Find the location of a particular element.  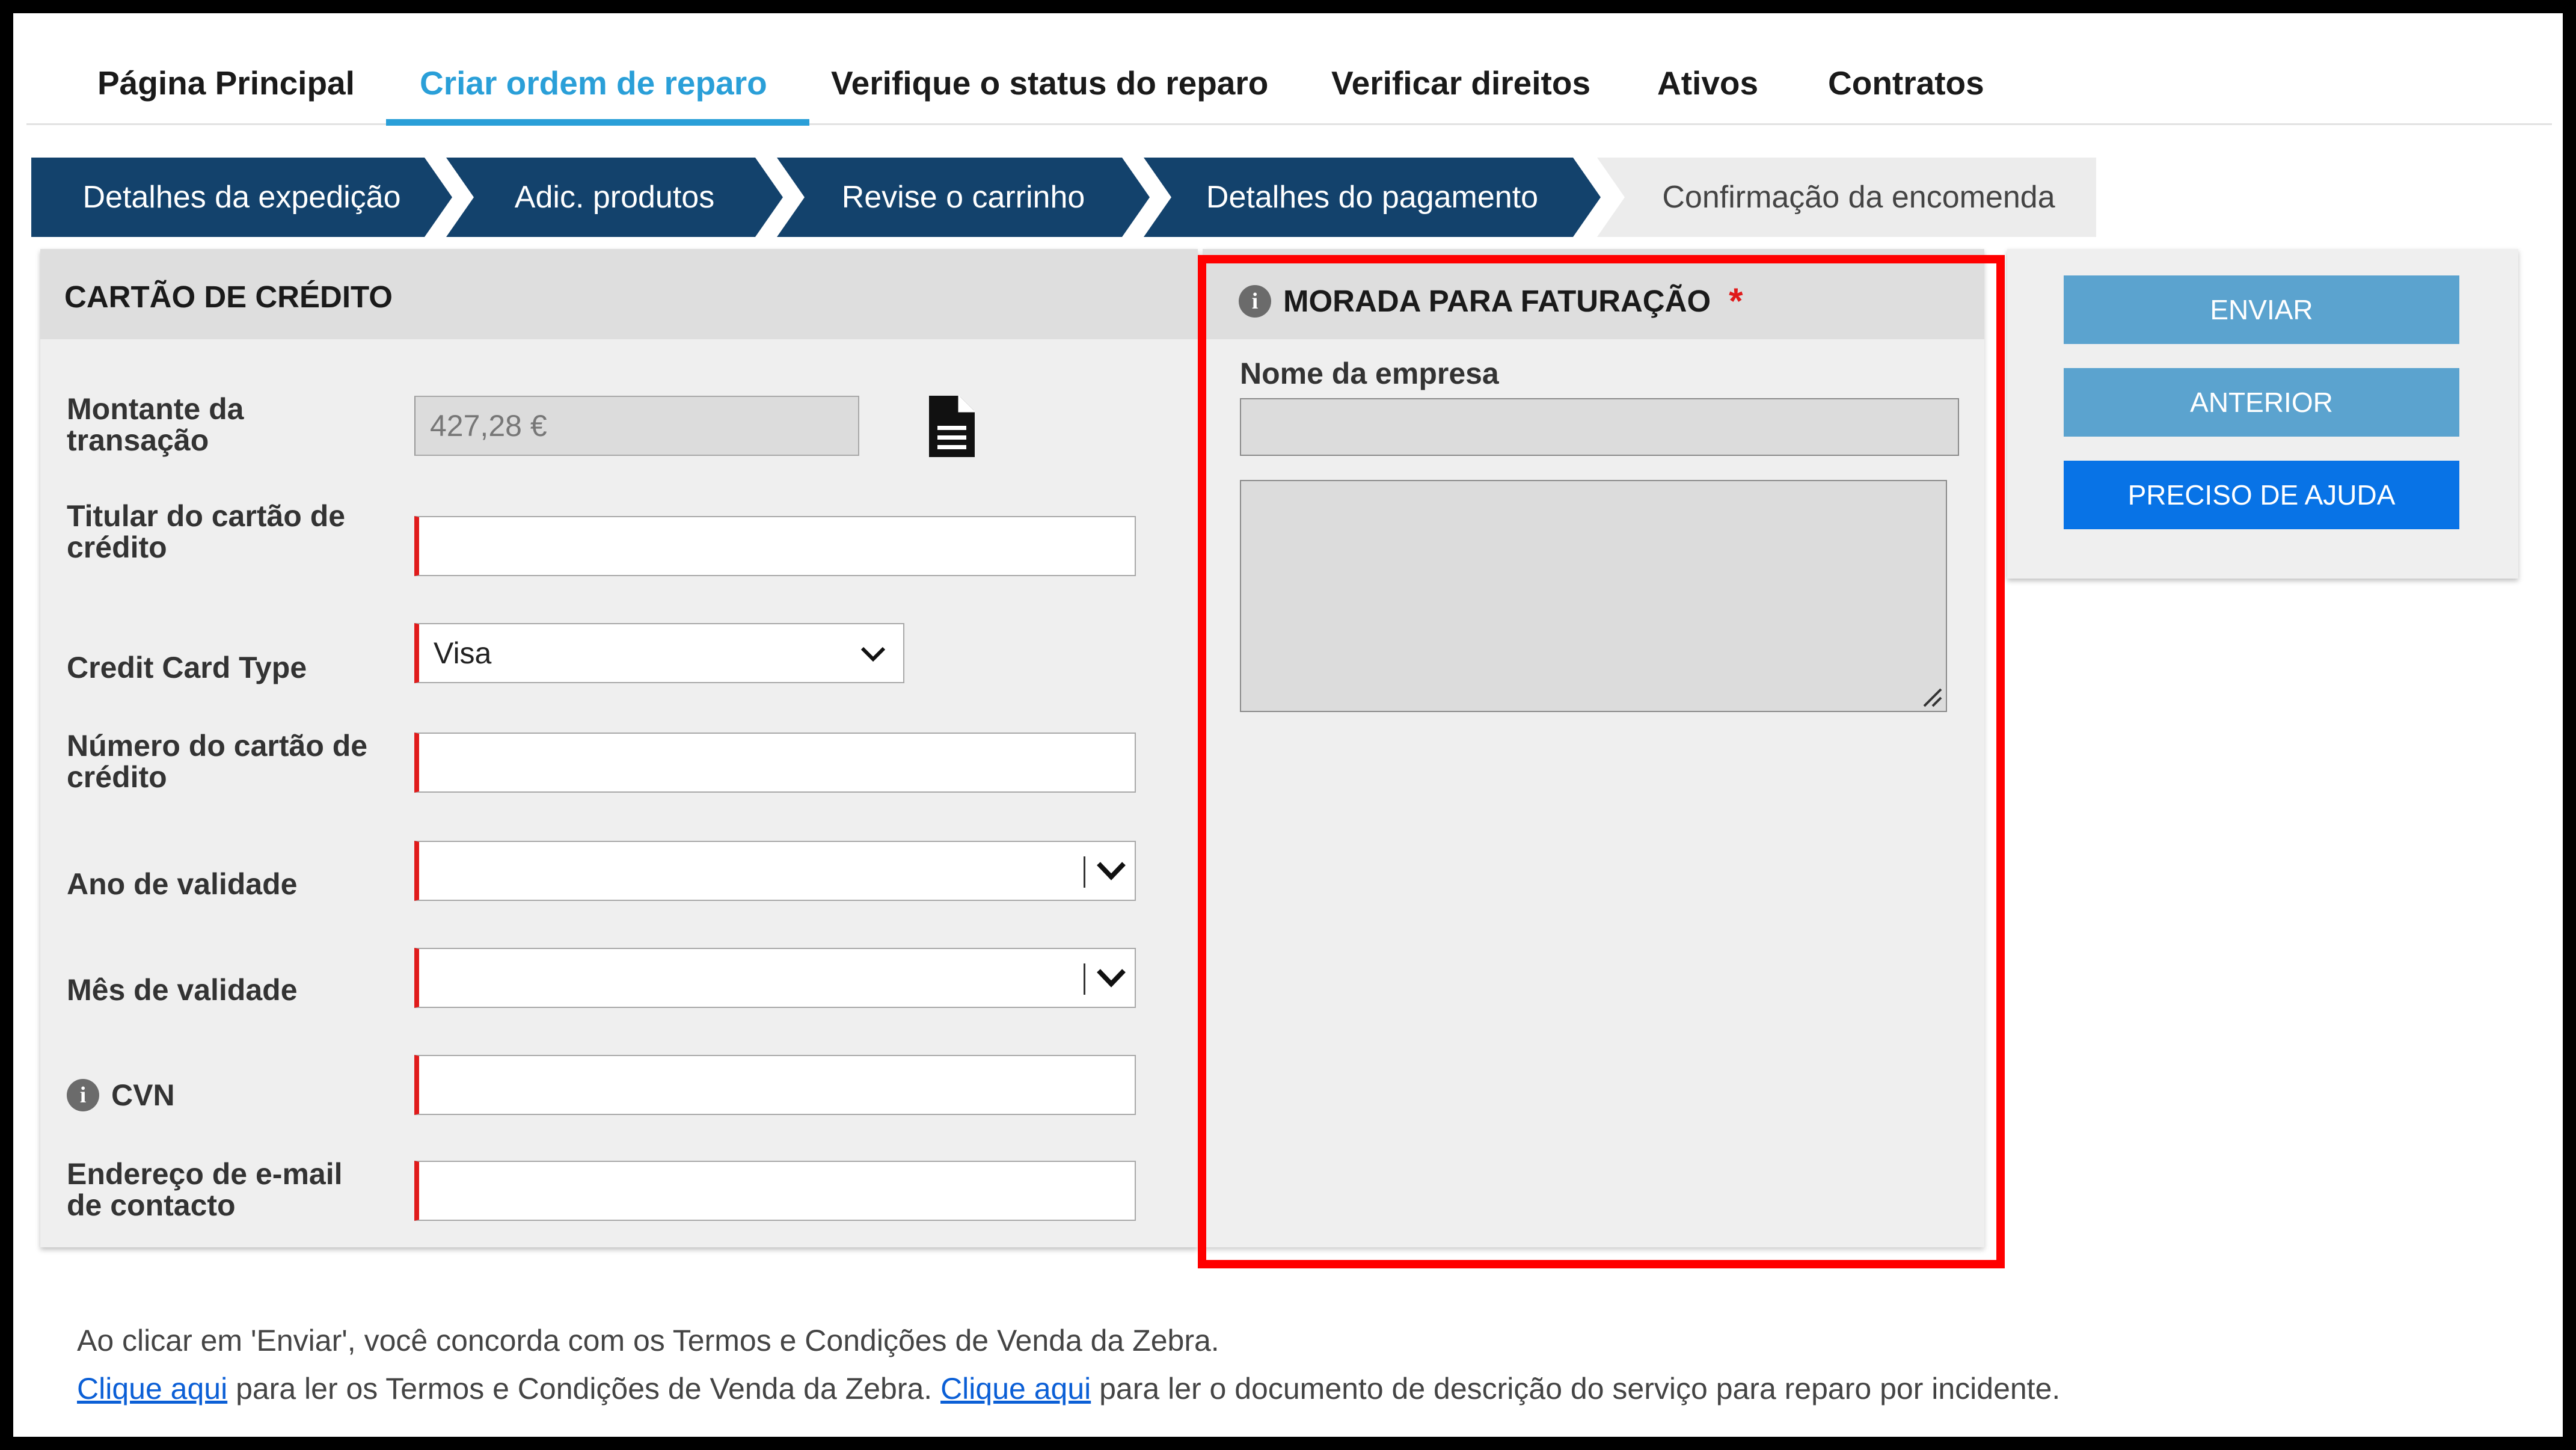

card-holder-input is located at coordinates (775, 546).